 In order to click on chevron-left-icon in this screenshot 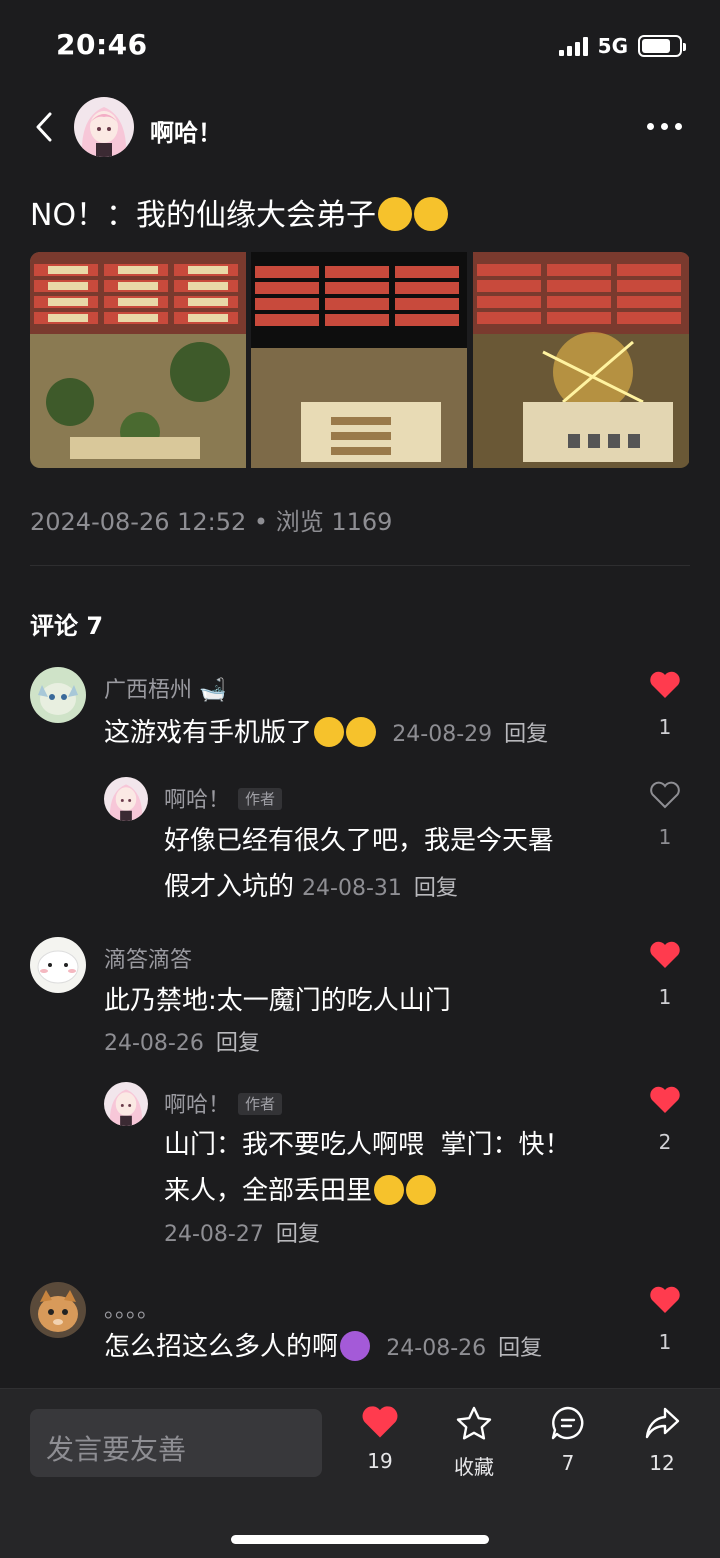, I will do `click(44, 127)`.